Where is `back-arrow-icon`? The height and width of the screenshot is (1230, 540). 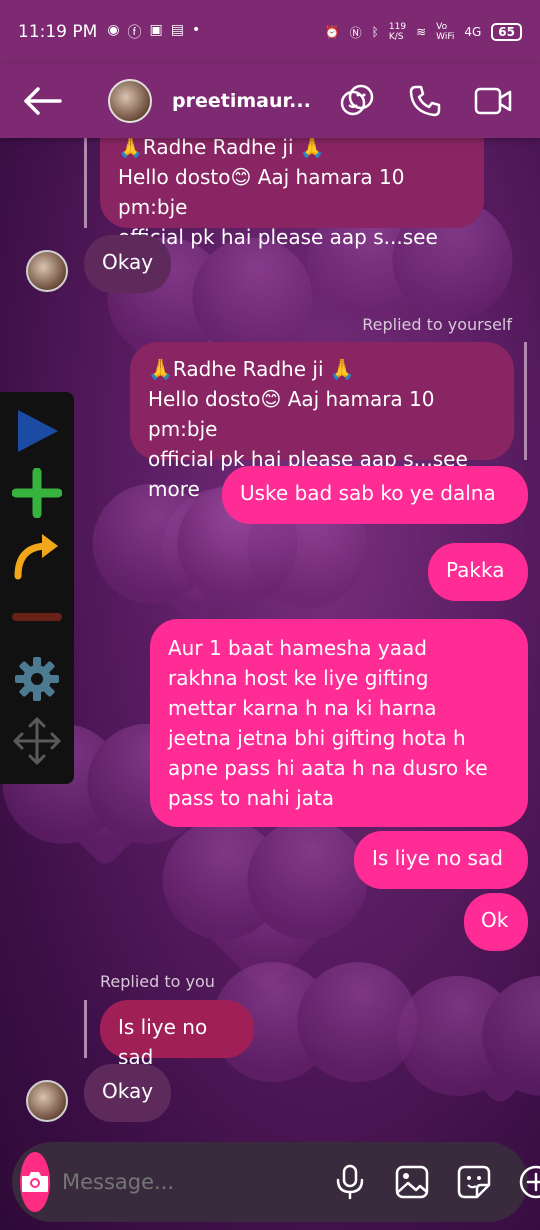 back-arrow-icon is located at coordinates (43, 101).